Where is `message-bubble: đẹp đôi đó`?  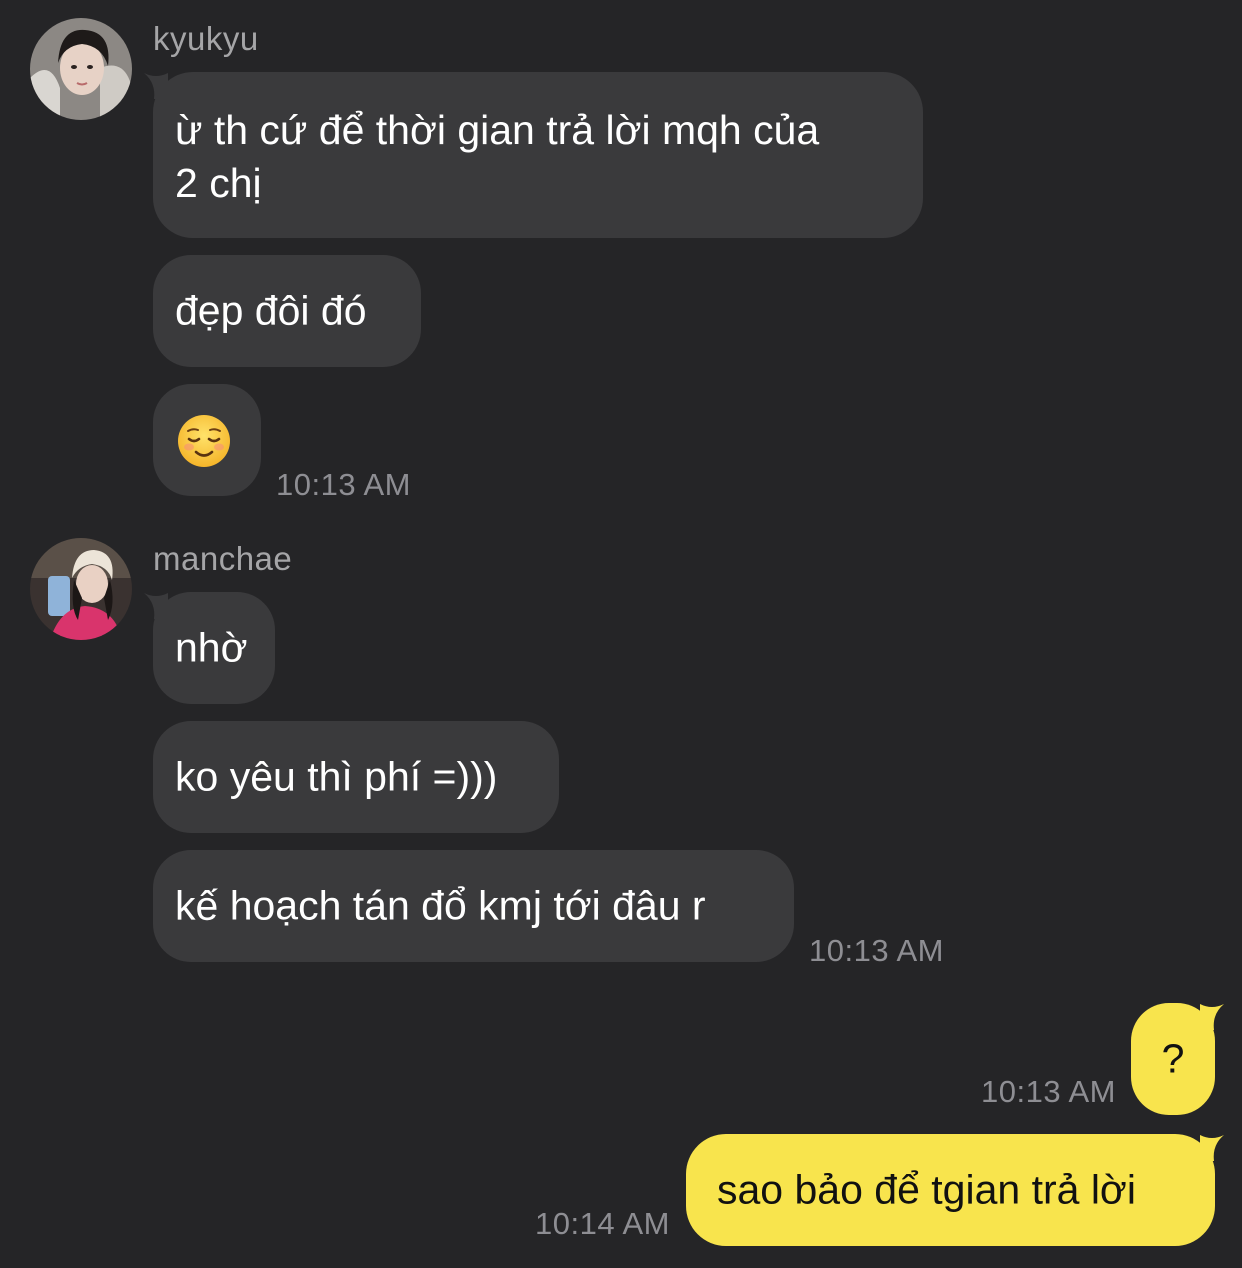
message-bubble: đẹp đôi đó is located at coordinates (287, 311).